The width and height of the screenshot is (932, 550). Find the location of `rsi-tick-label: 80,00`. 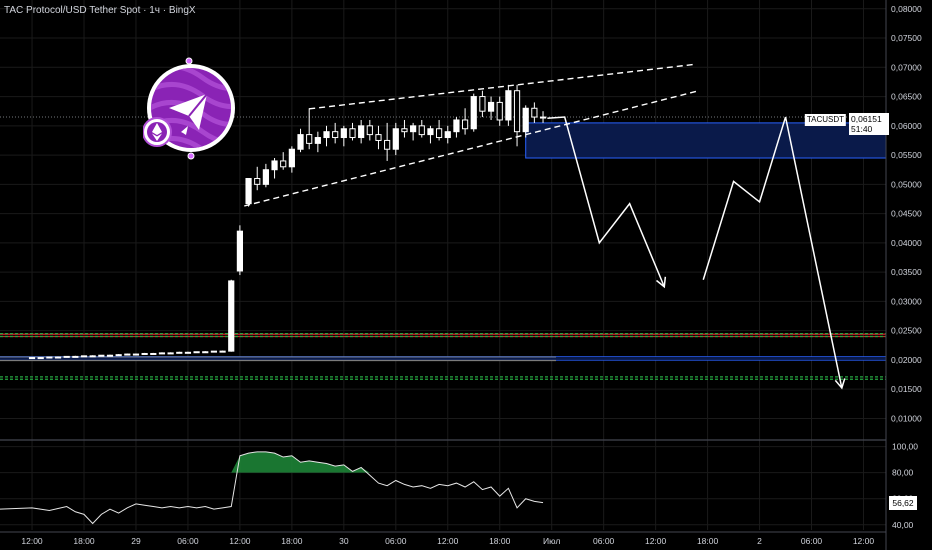

rsi-tick-label: 80,00 is located at coordinates (903, 473).